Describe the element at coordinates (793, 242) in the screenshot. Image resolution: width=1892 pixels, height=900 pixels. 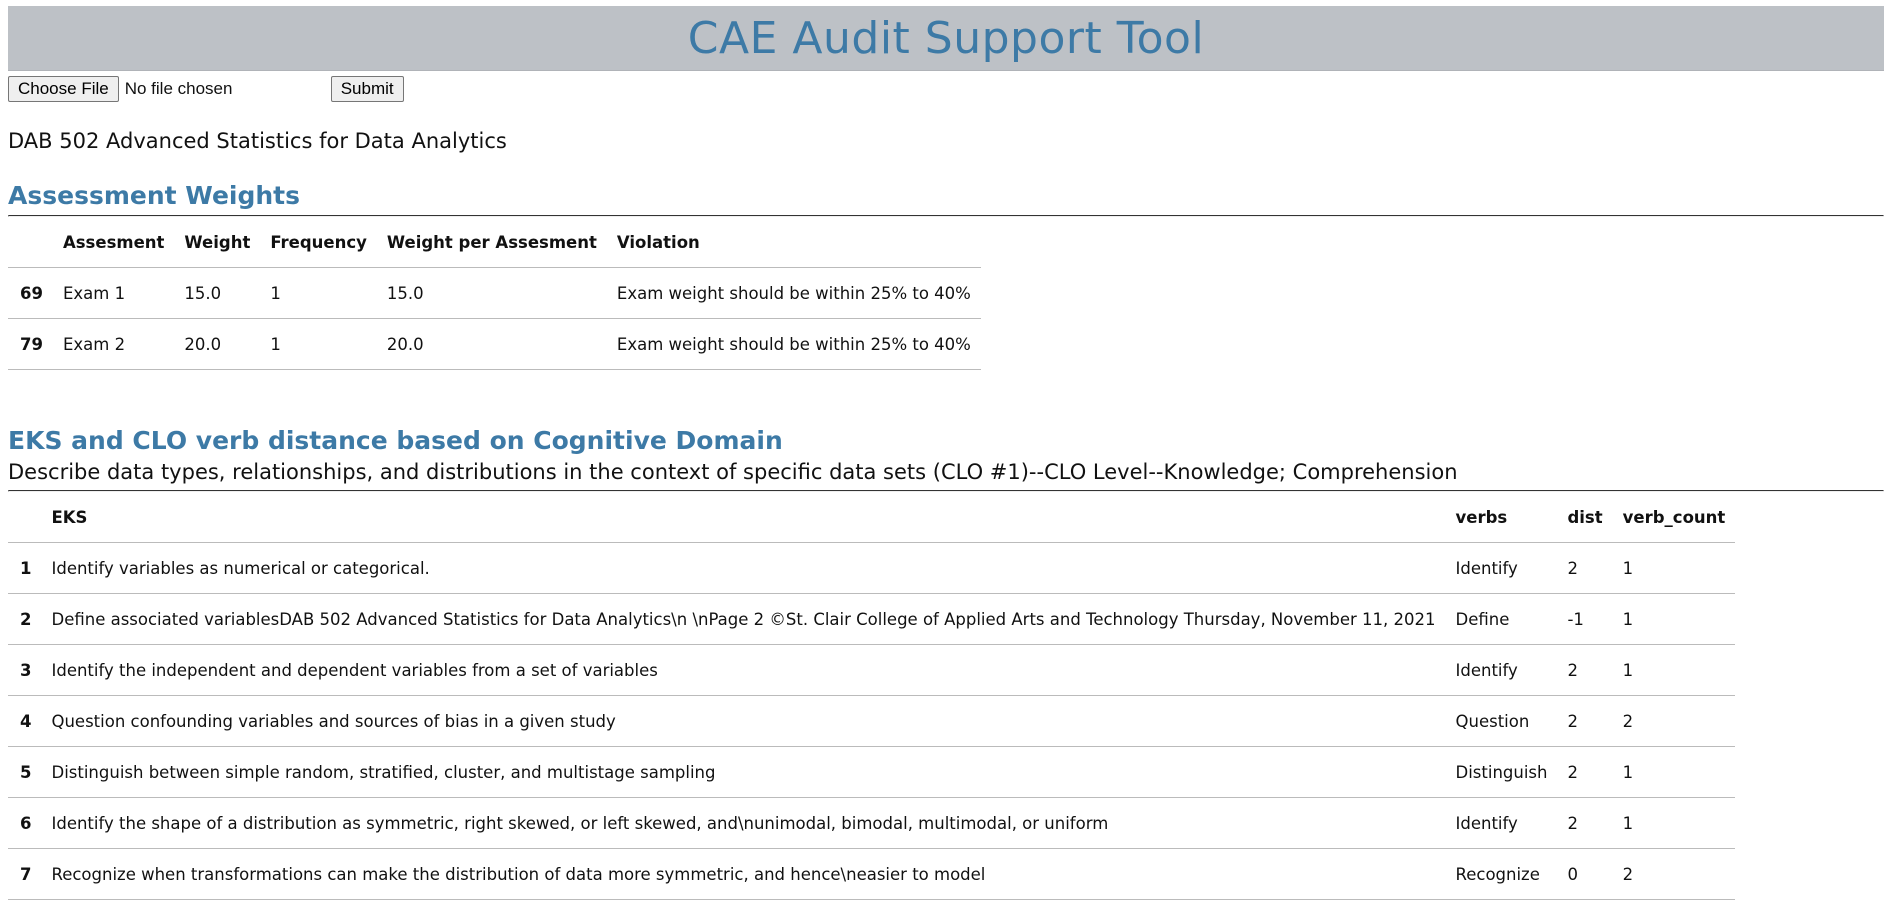
I see `column-header: Violation` at that location.